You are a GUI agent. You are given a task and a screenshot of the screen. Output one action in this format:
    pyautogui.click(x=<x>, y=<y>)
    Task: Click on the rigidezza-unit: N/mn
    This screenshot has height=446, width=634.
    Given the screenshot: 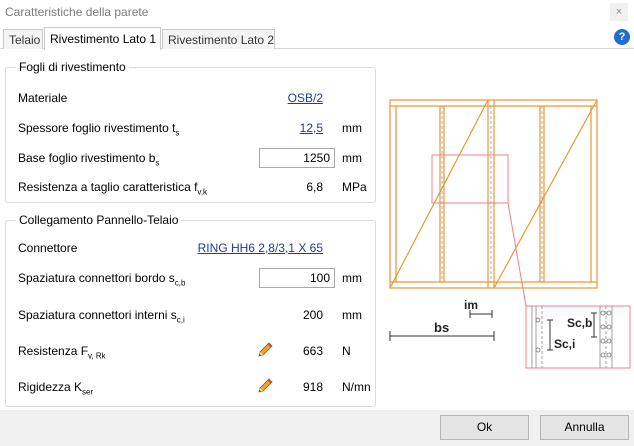 What is the action you would take?
    pyautogui.click(x=356, y=387)
    